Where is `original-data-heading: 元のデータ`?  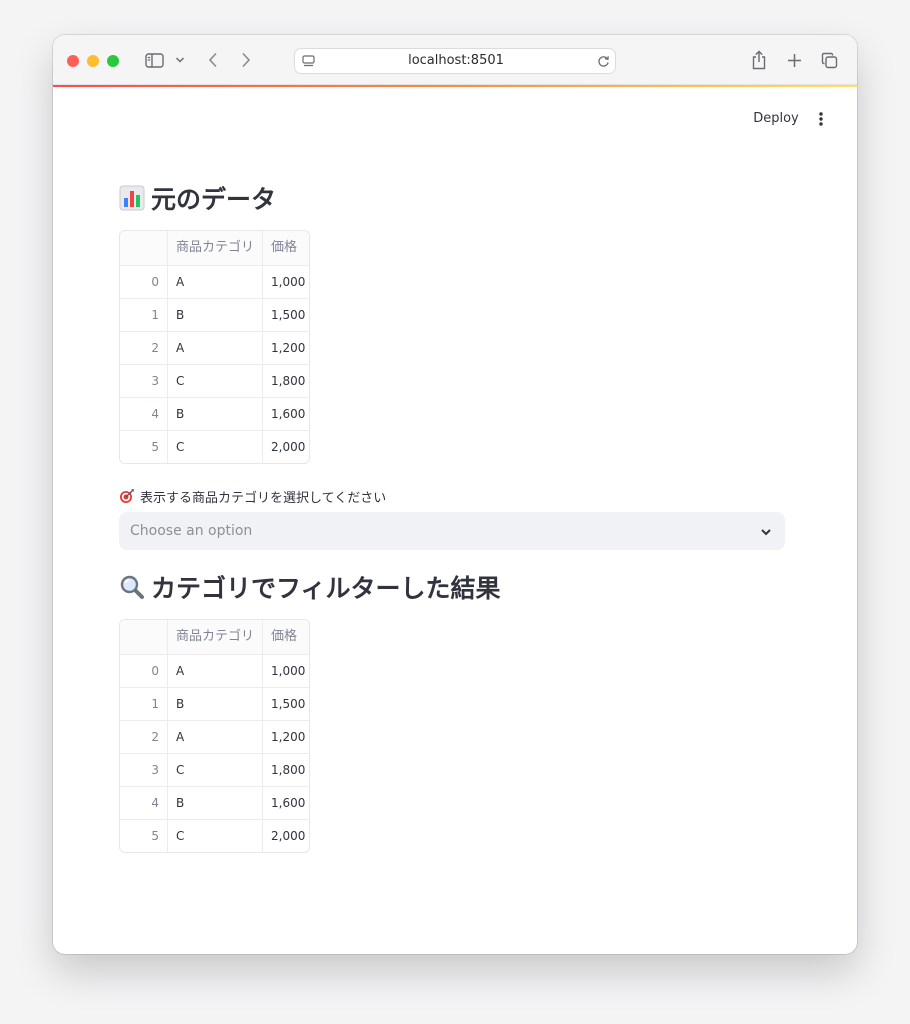 original-data-heading: 元のデータ is located at coordinates (197, 198).